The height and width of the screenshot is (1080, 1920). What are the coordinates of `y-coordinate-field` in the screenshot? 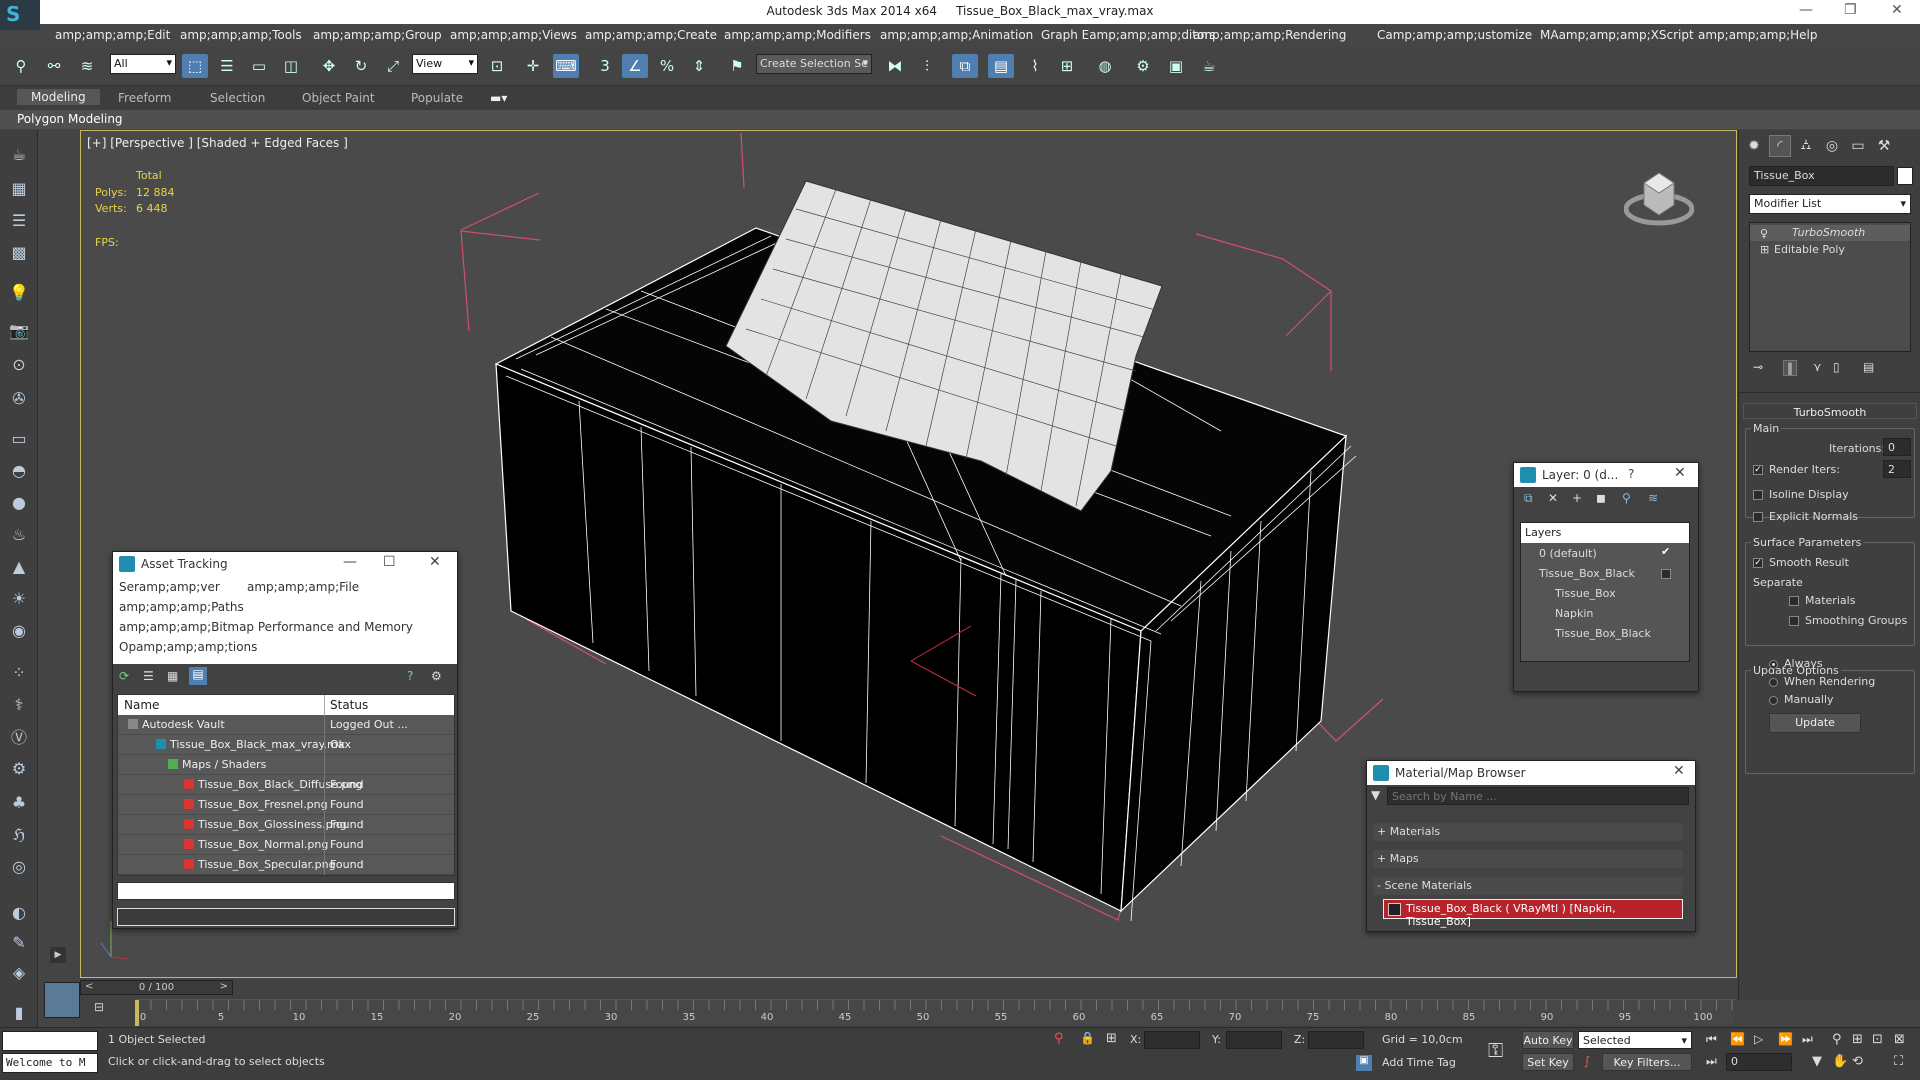 It's located at (1254, 1040).